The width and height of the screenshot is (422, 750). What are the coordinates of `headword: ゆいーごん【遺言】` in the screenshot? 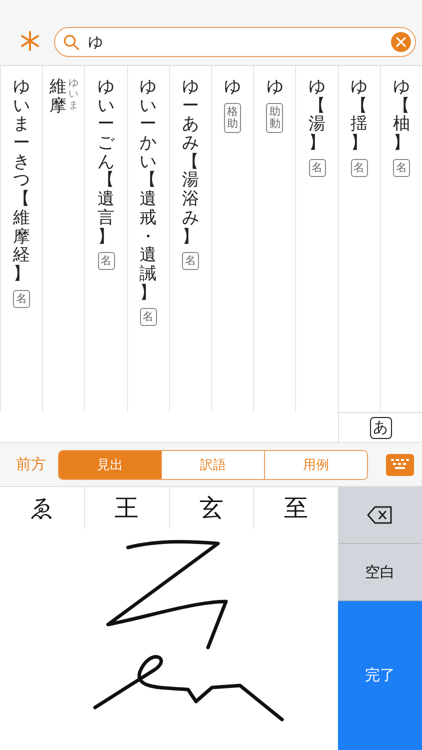 It's located at (106, 162).